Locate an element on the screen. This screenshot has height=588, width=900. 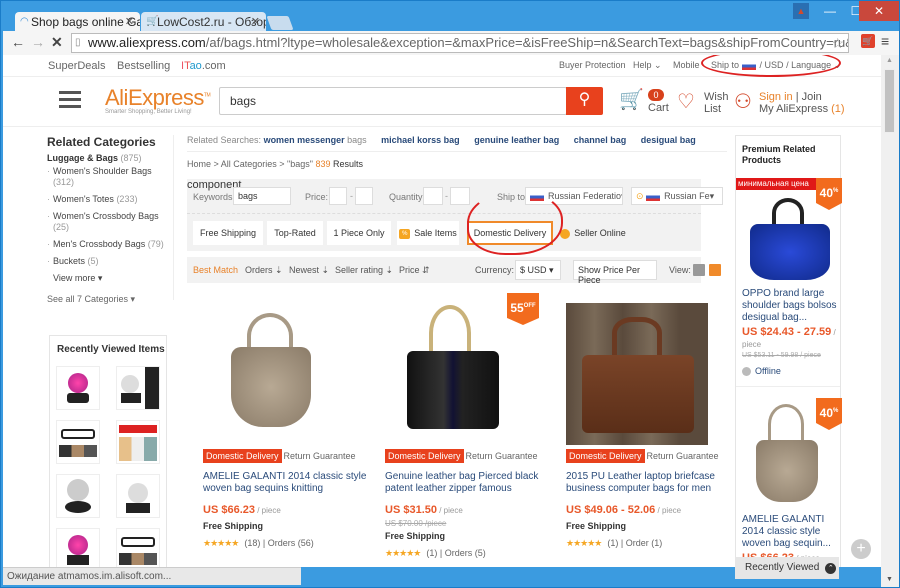
cart-favicon-icon: 🛒 is located at coordinates (152, 21).